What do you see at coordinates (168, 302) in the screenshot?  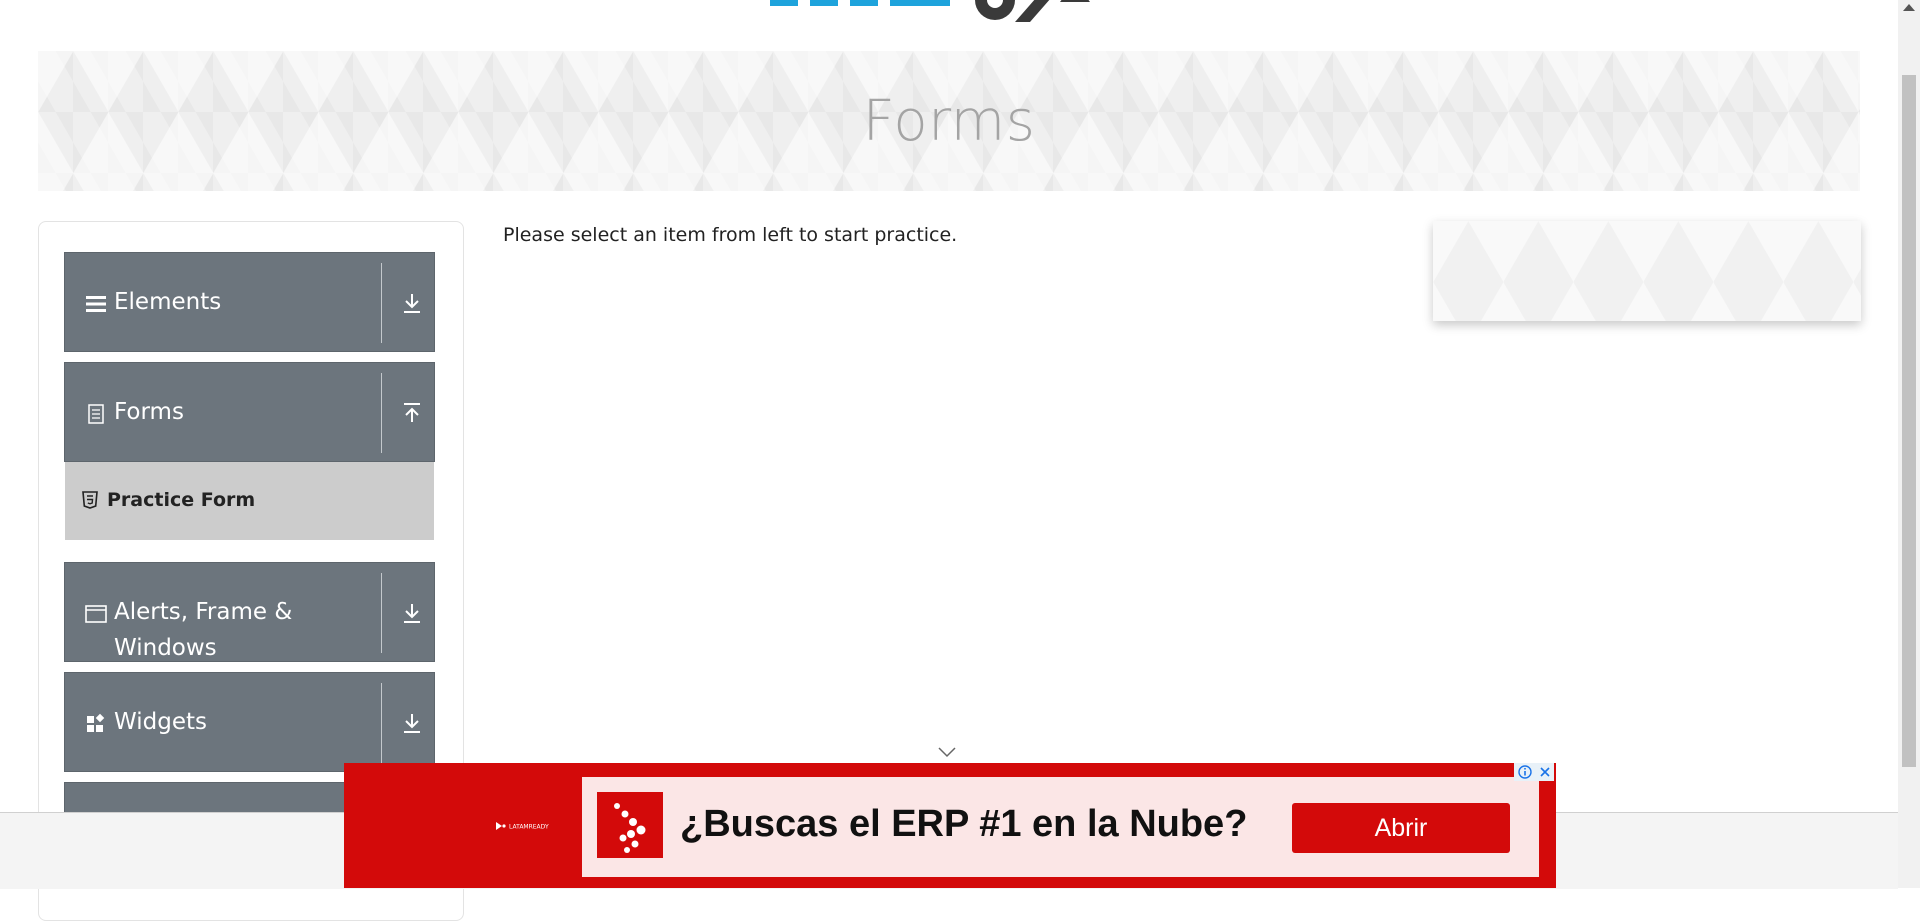 I see `sidebar-group-label: Elements` at bounding box center [168, 302].